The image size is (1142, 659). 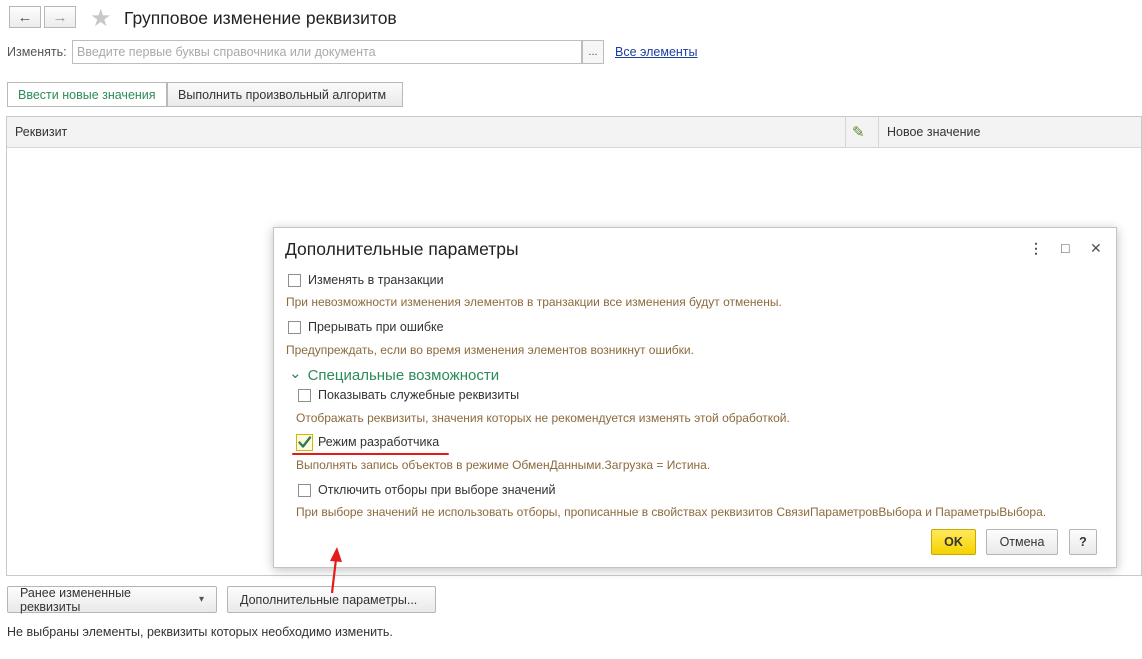 What do you see at coordinates (437, 490) in the screenshot?
I see `disable-filters-label: Отключить отборы при выборе значений` at bounding box center [437, 490].